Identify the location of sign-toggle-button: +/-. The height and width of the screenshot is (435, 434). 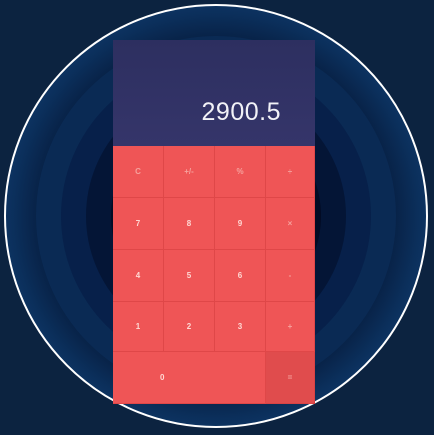
(189, 172).